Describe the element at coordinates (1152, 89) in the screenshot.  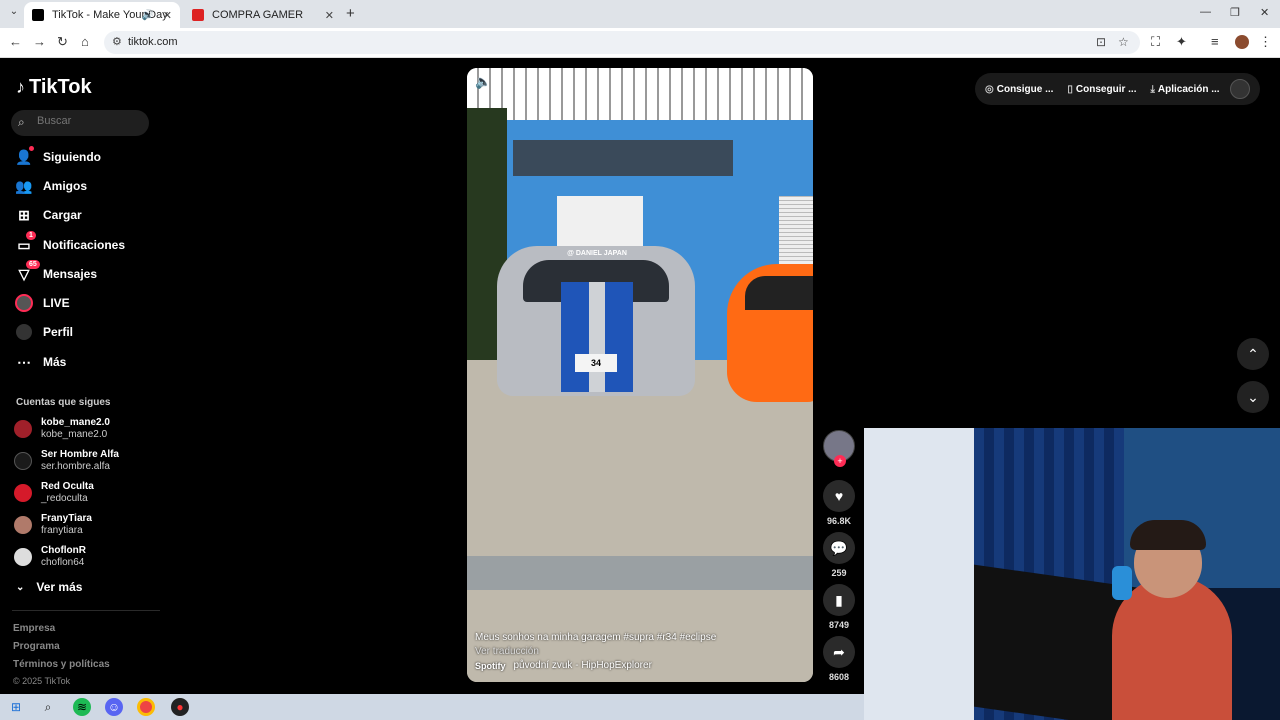
I see `download-icon: ⤓` at that location.